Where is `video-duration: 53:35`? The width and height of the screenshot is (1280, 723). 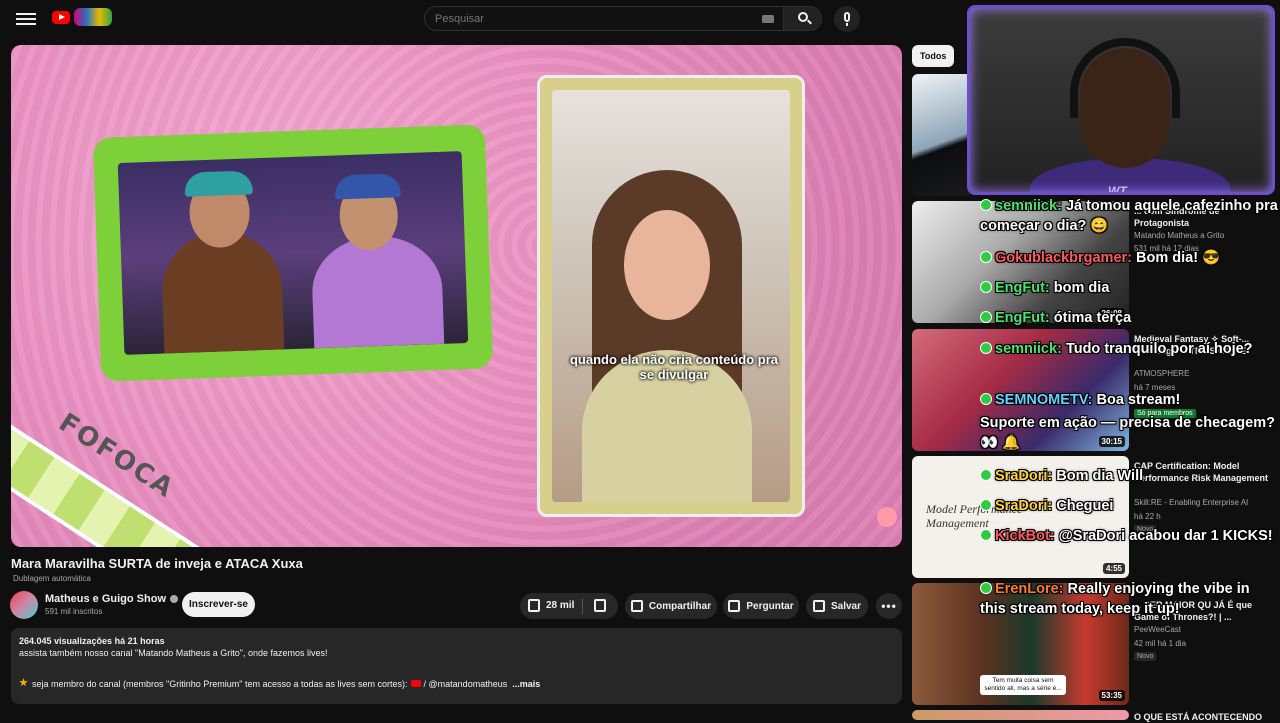 video-duration: 53:35 is located at coordinates (1111, 695).